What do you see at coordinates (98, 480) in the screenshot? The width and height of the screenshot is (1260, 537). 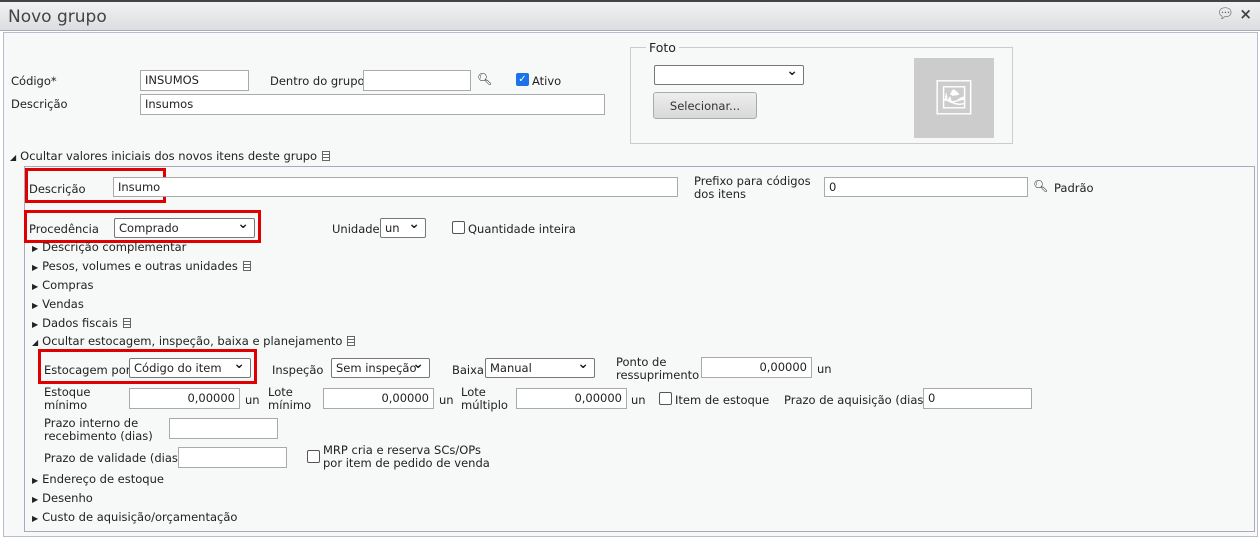 I see `collapsible-endereco-estoque: ▶ Endereço de estoque` at bounding box center [98, 480].